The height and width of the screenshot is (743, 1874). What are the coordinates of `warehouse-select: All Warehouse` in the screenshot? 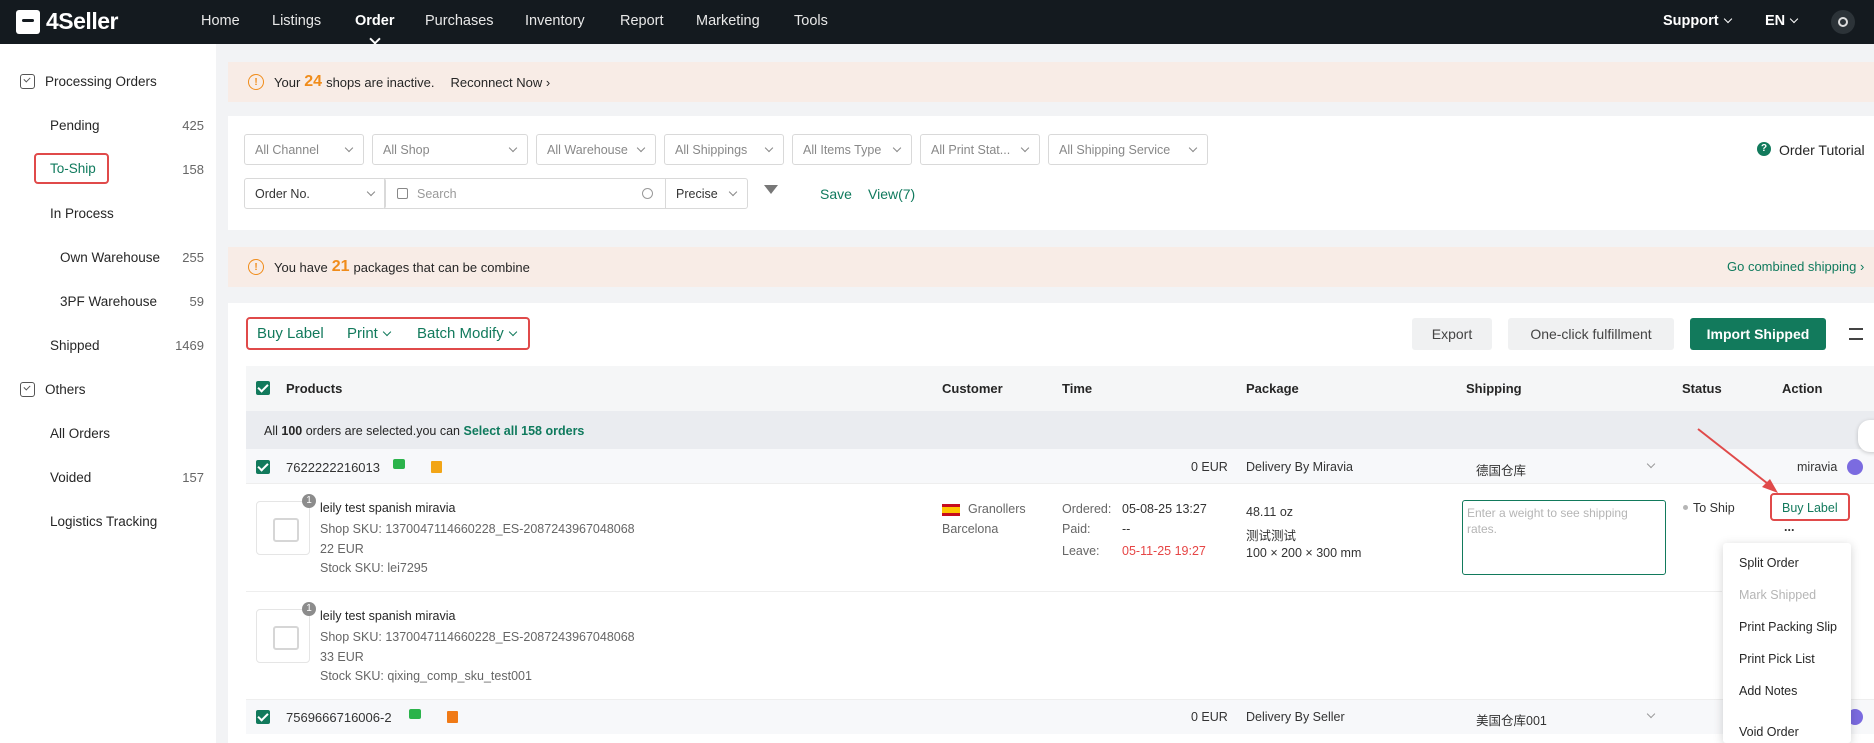 It's located at (596, 149).